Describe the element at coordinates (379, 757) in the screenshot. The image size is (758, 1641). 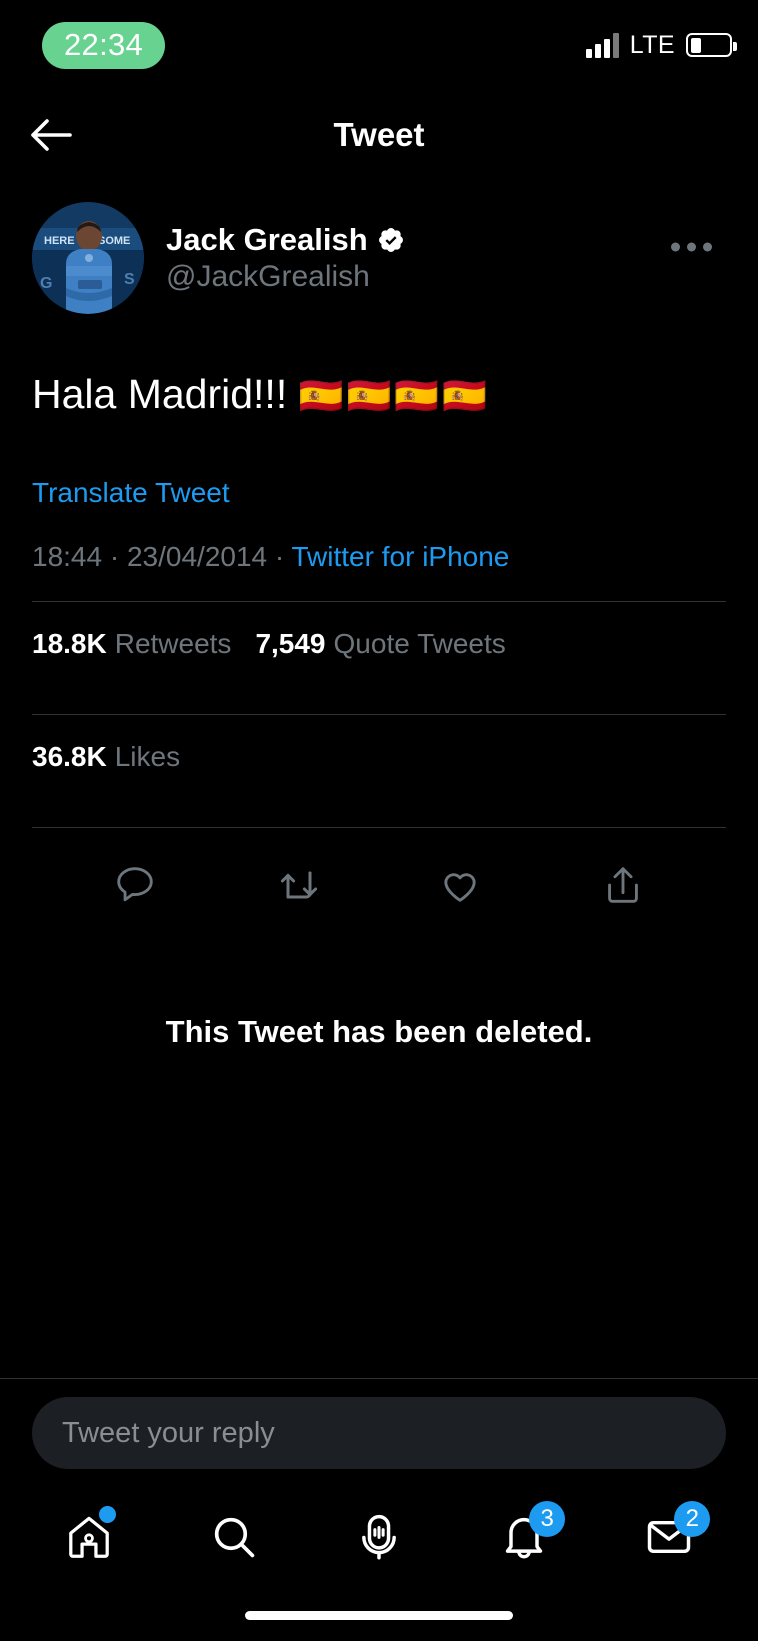
I see `tweet-likes-row: 36.8K Likes` at that location.